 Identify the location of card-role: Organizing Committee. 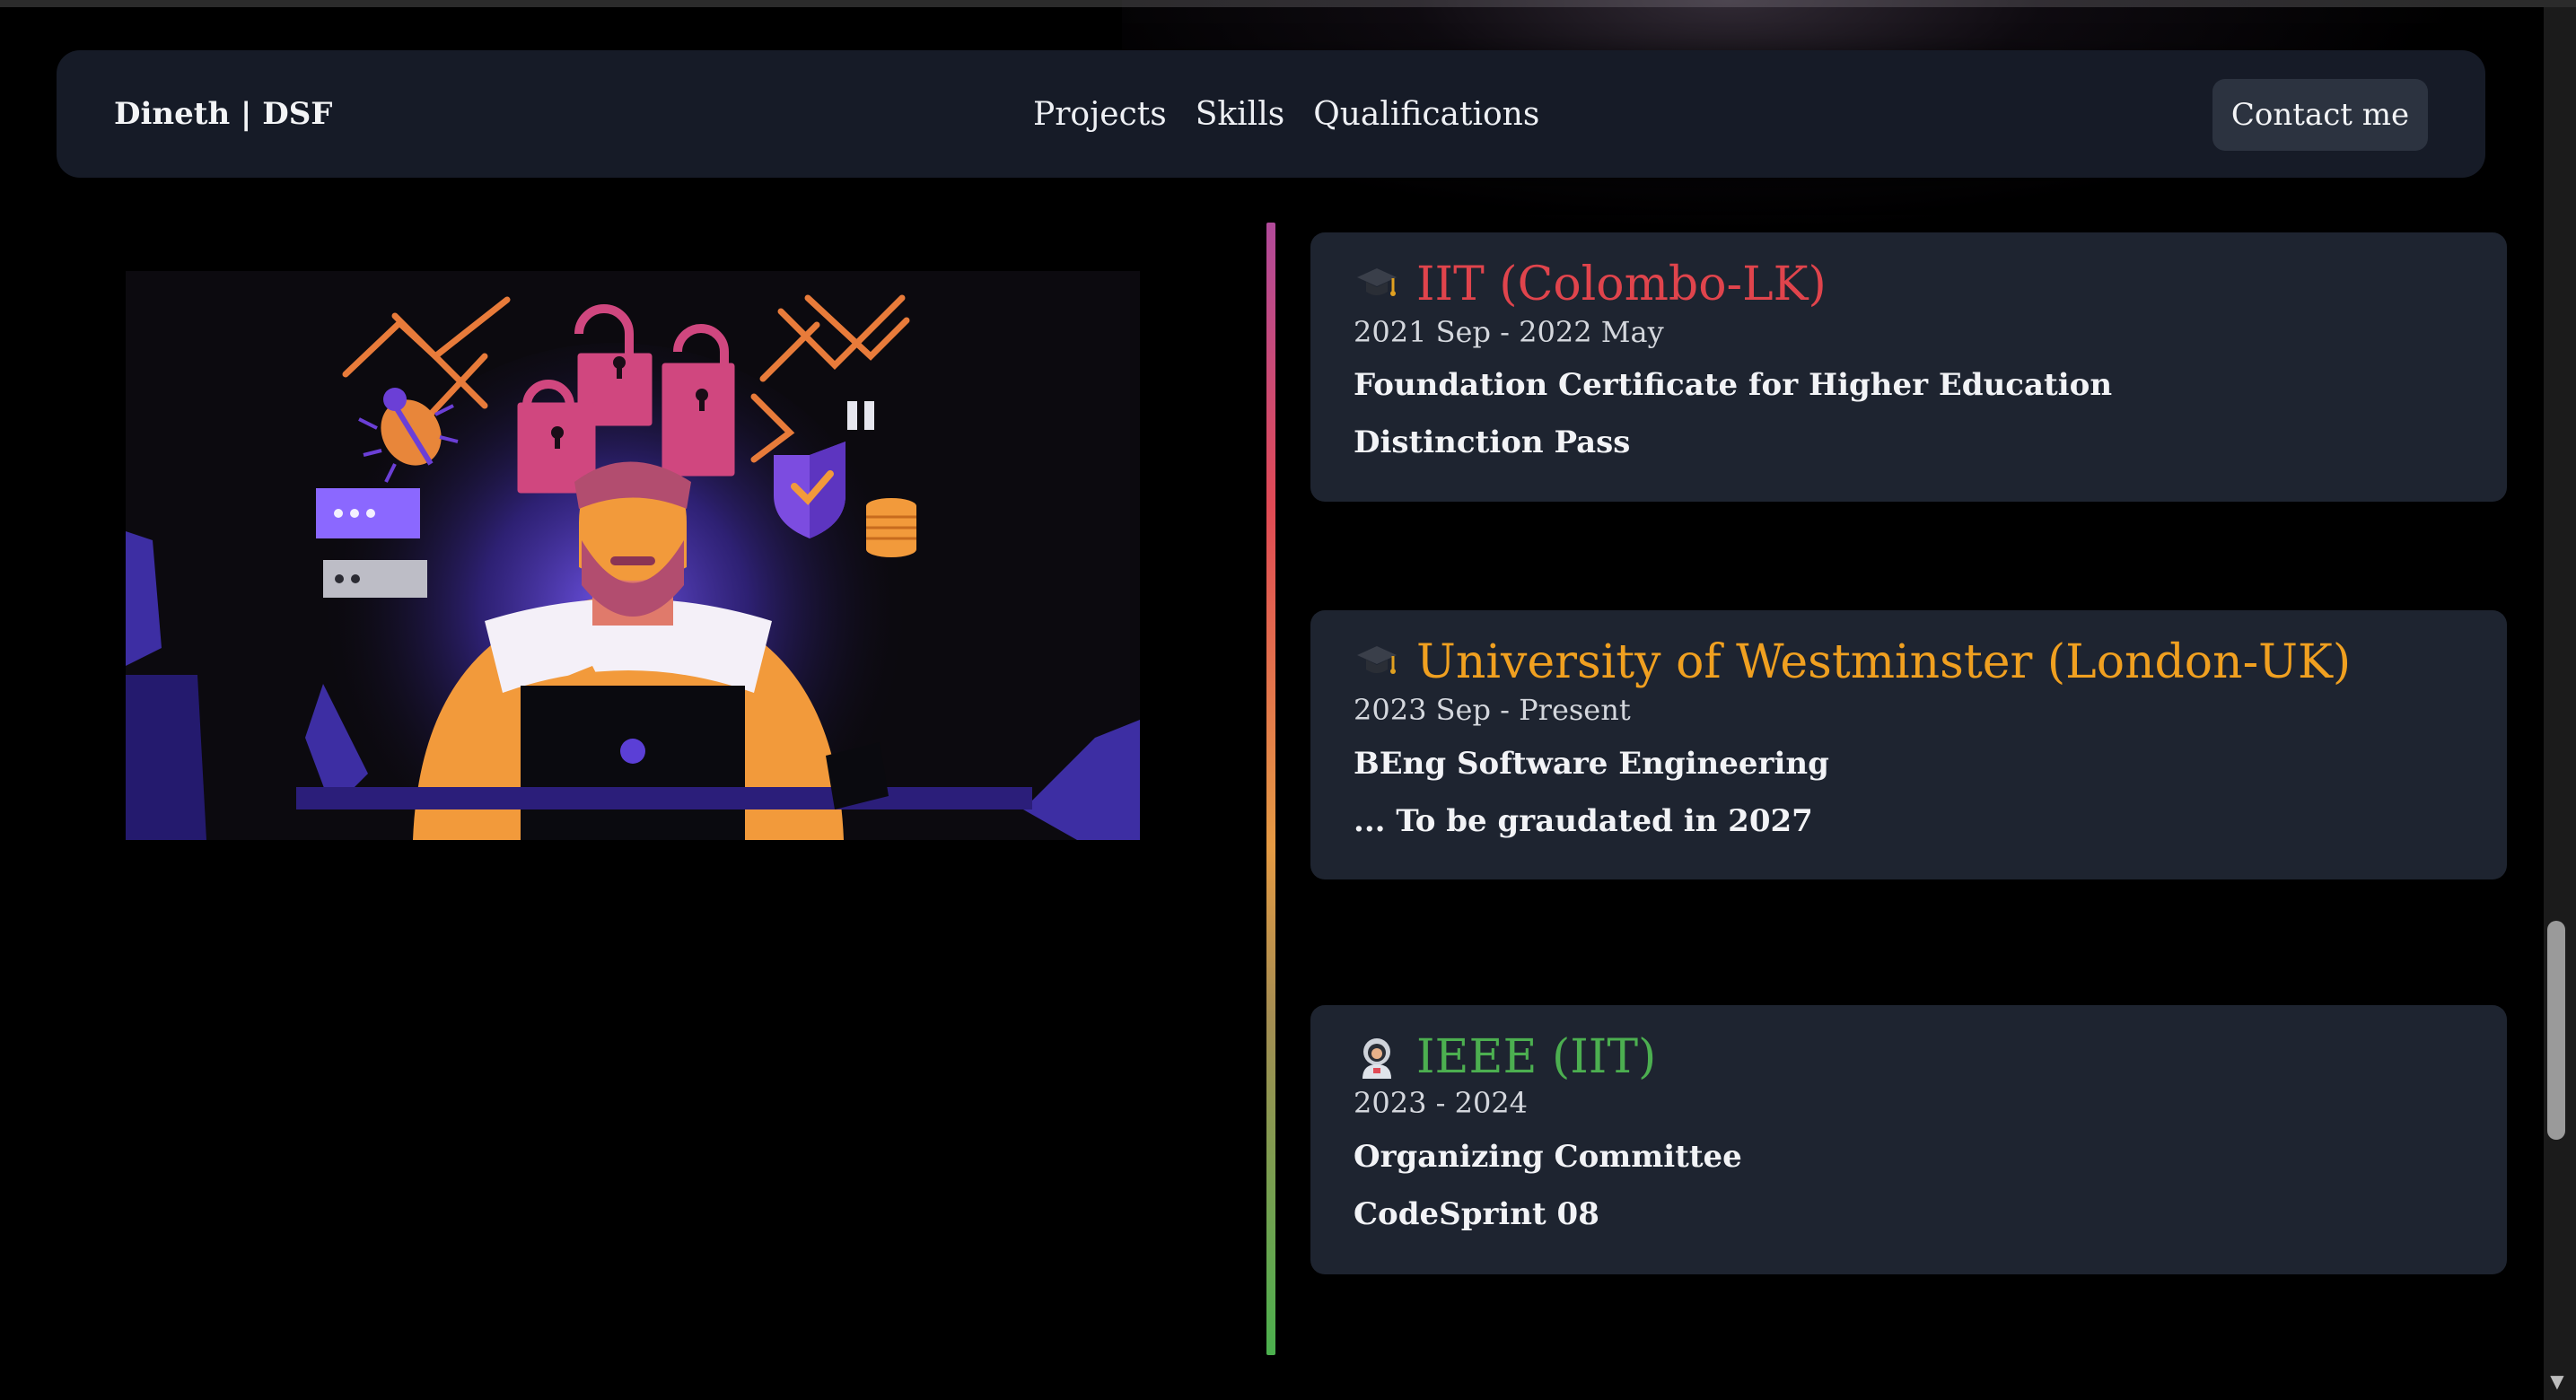
(1548, 1157).